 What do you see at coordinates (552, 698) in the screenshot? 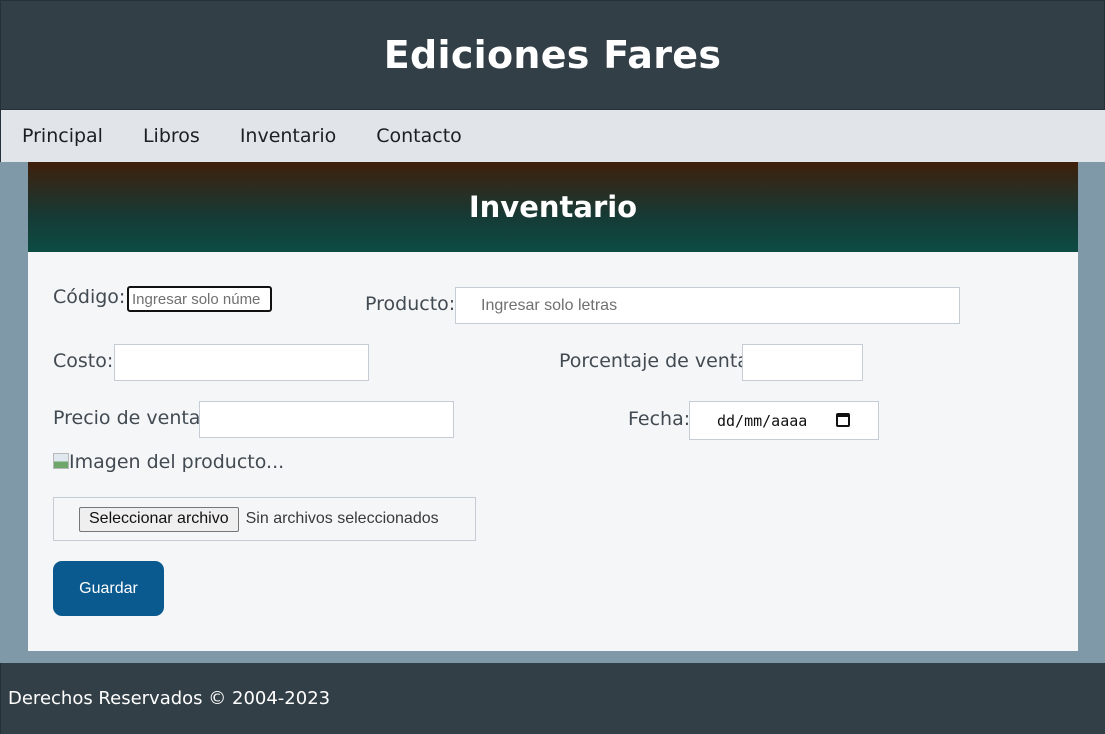
I see `site-footer: Derechos Reservados © 2004-2023` at bounding box center [552, 698].